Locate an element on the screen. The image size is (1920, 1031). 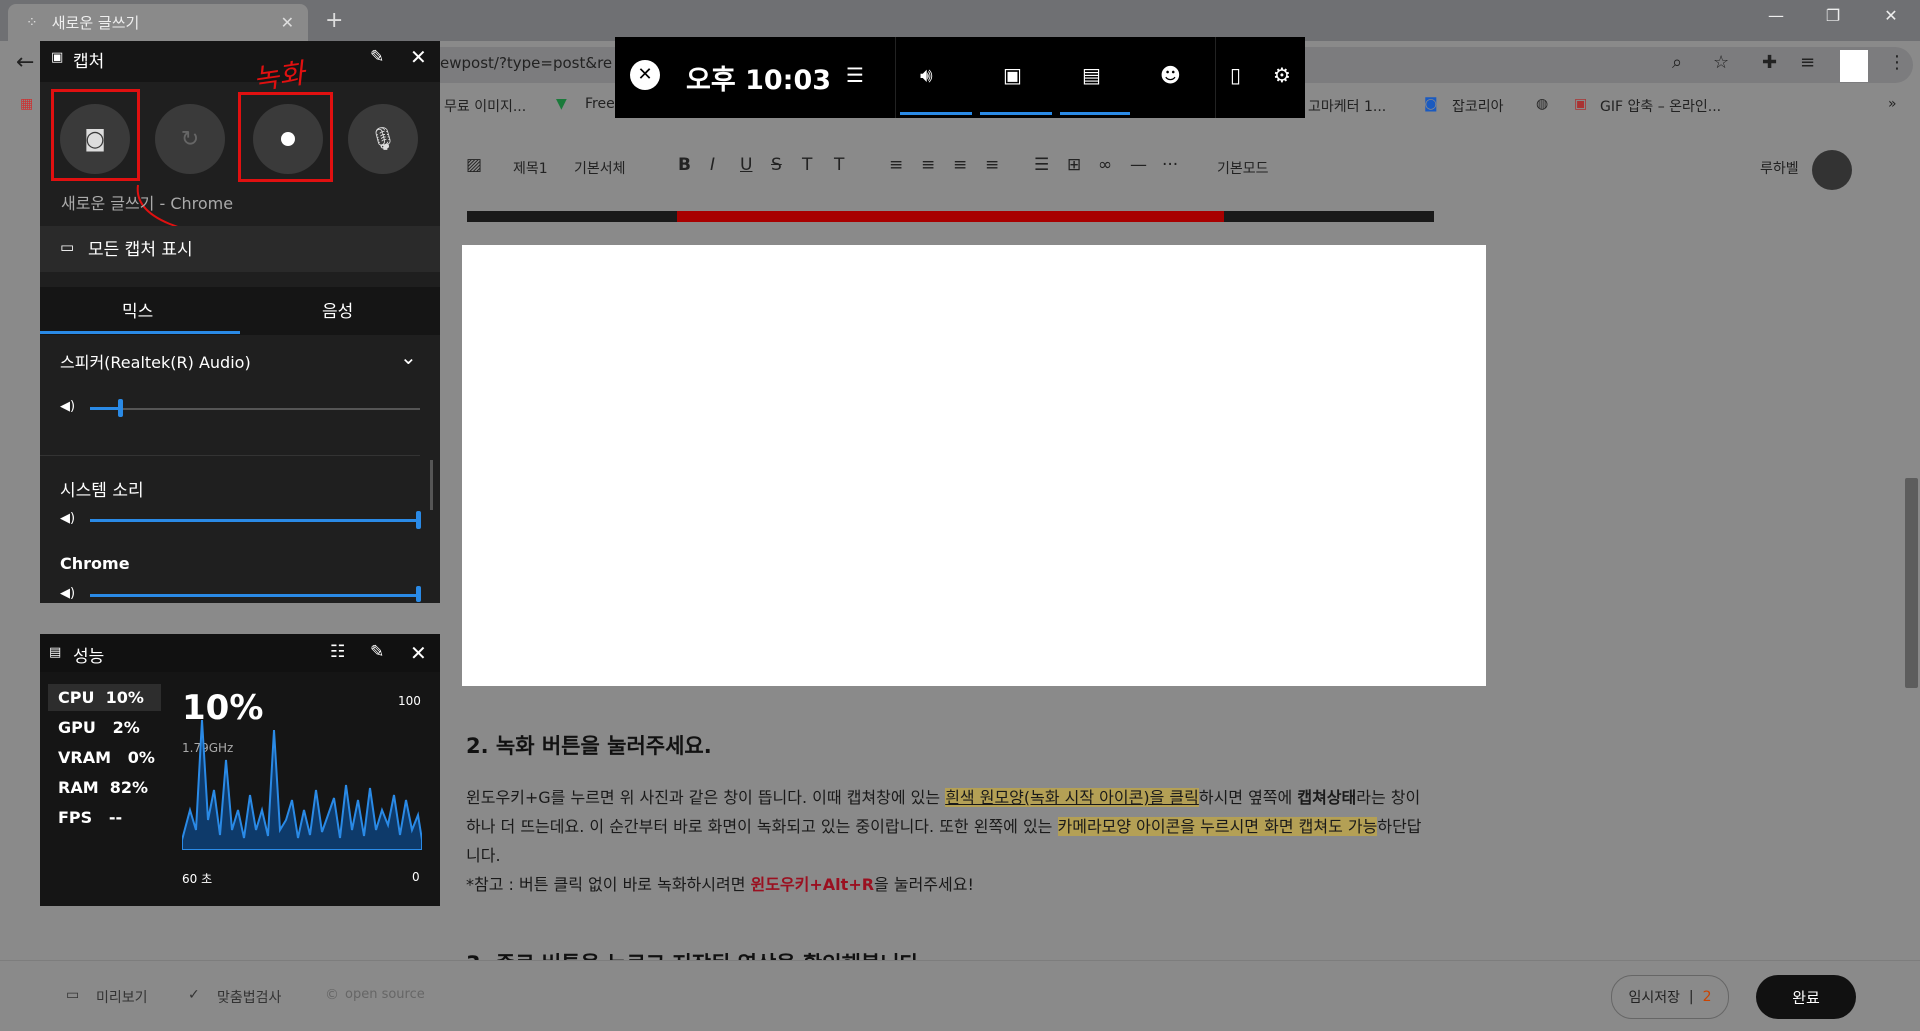
audio-device-select: 스피커(Realtek(R) Audio) is located at coordinates (155, 361).